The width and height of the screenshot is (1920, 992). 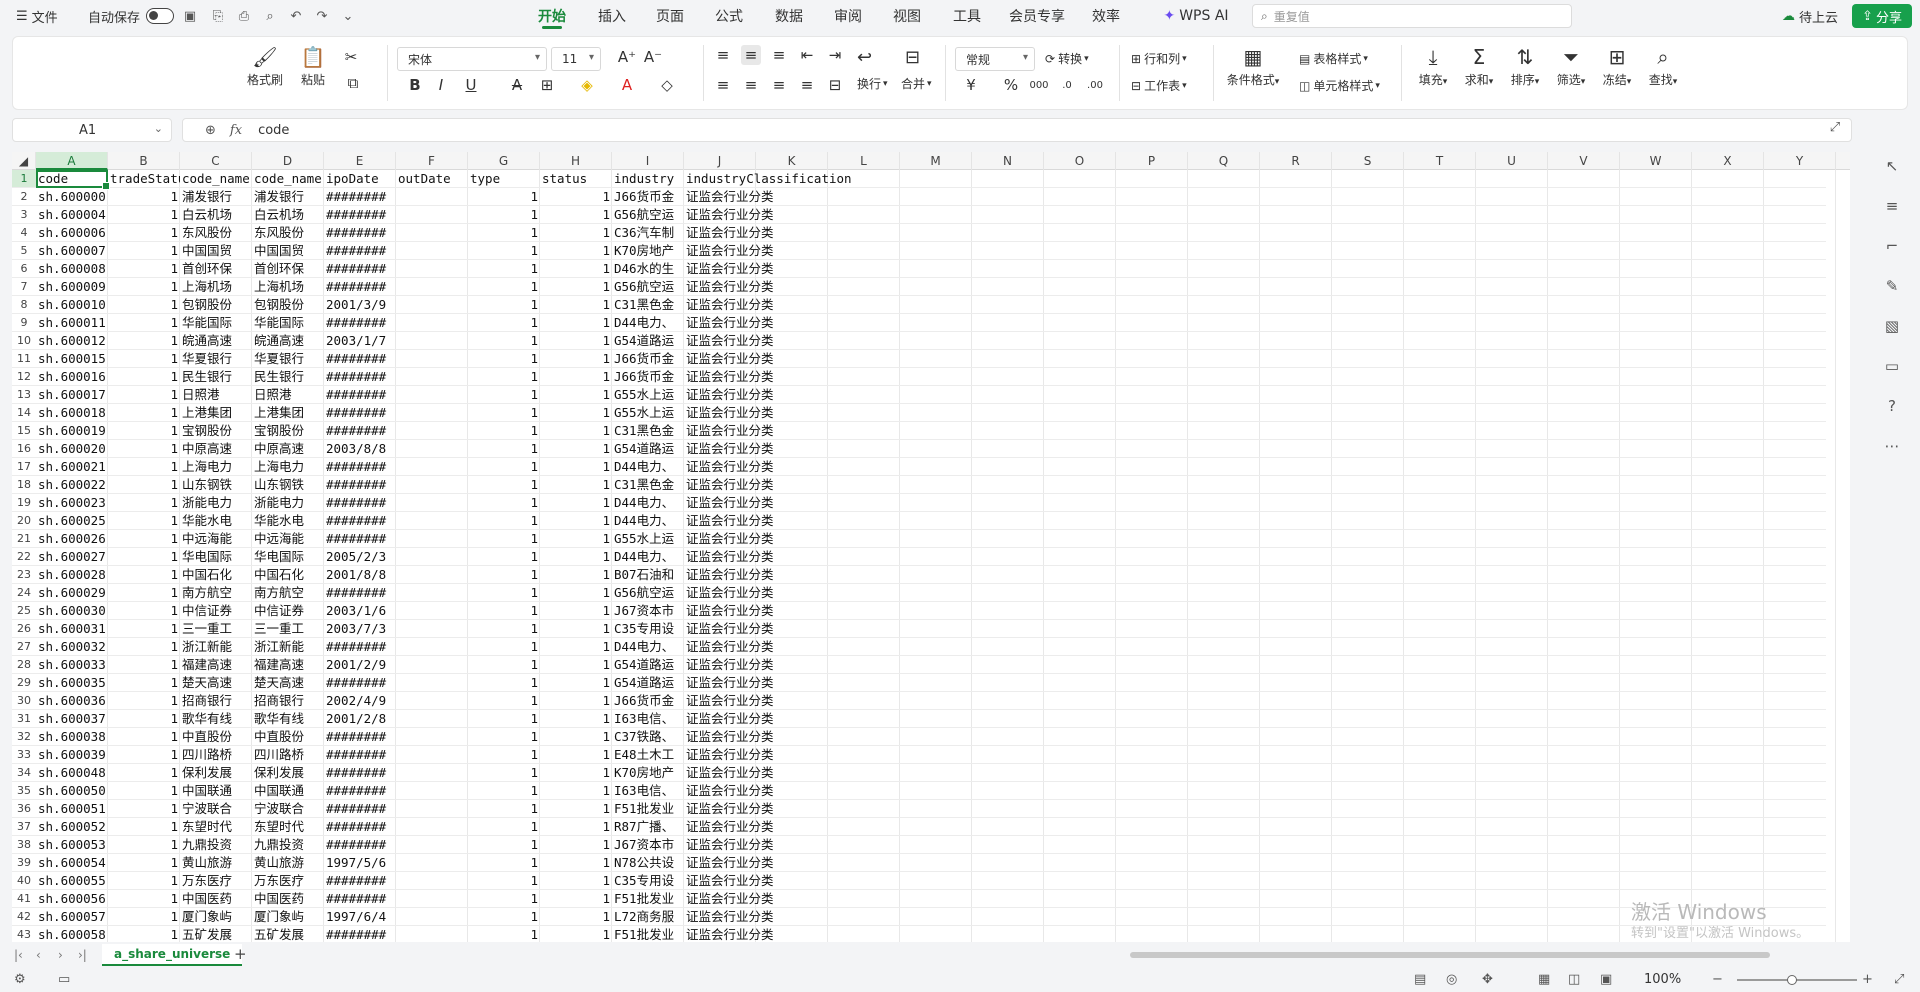 What do you see at coordinates (240, 954) in the screenshot?
I see `add-sheet-icon: +` at bounding box center [240, 954].